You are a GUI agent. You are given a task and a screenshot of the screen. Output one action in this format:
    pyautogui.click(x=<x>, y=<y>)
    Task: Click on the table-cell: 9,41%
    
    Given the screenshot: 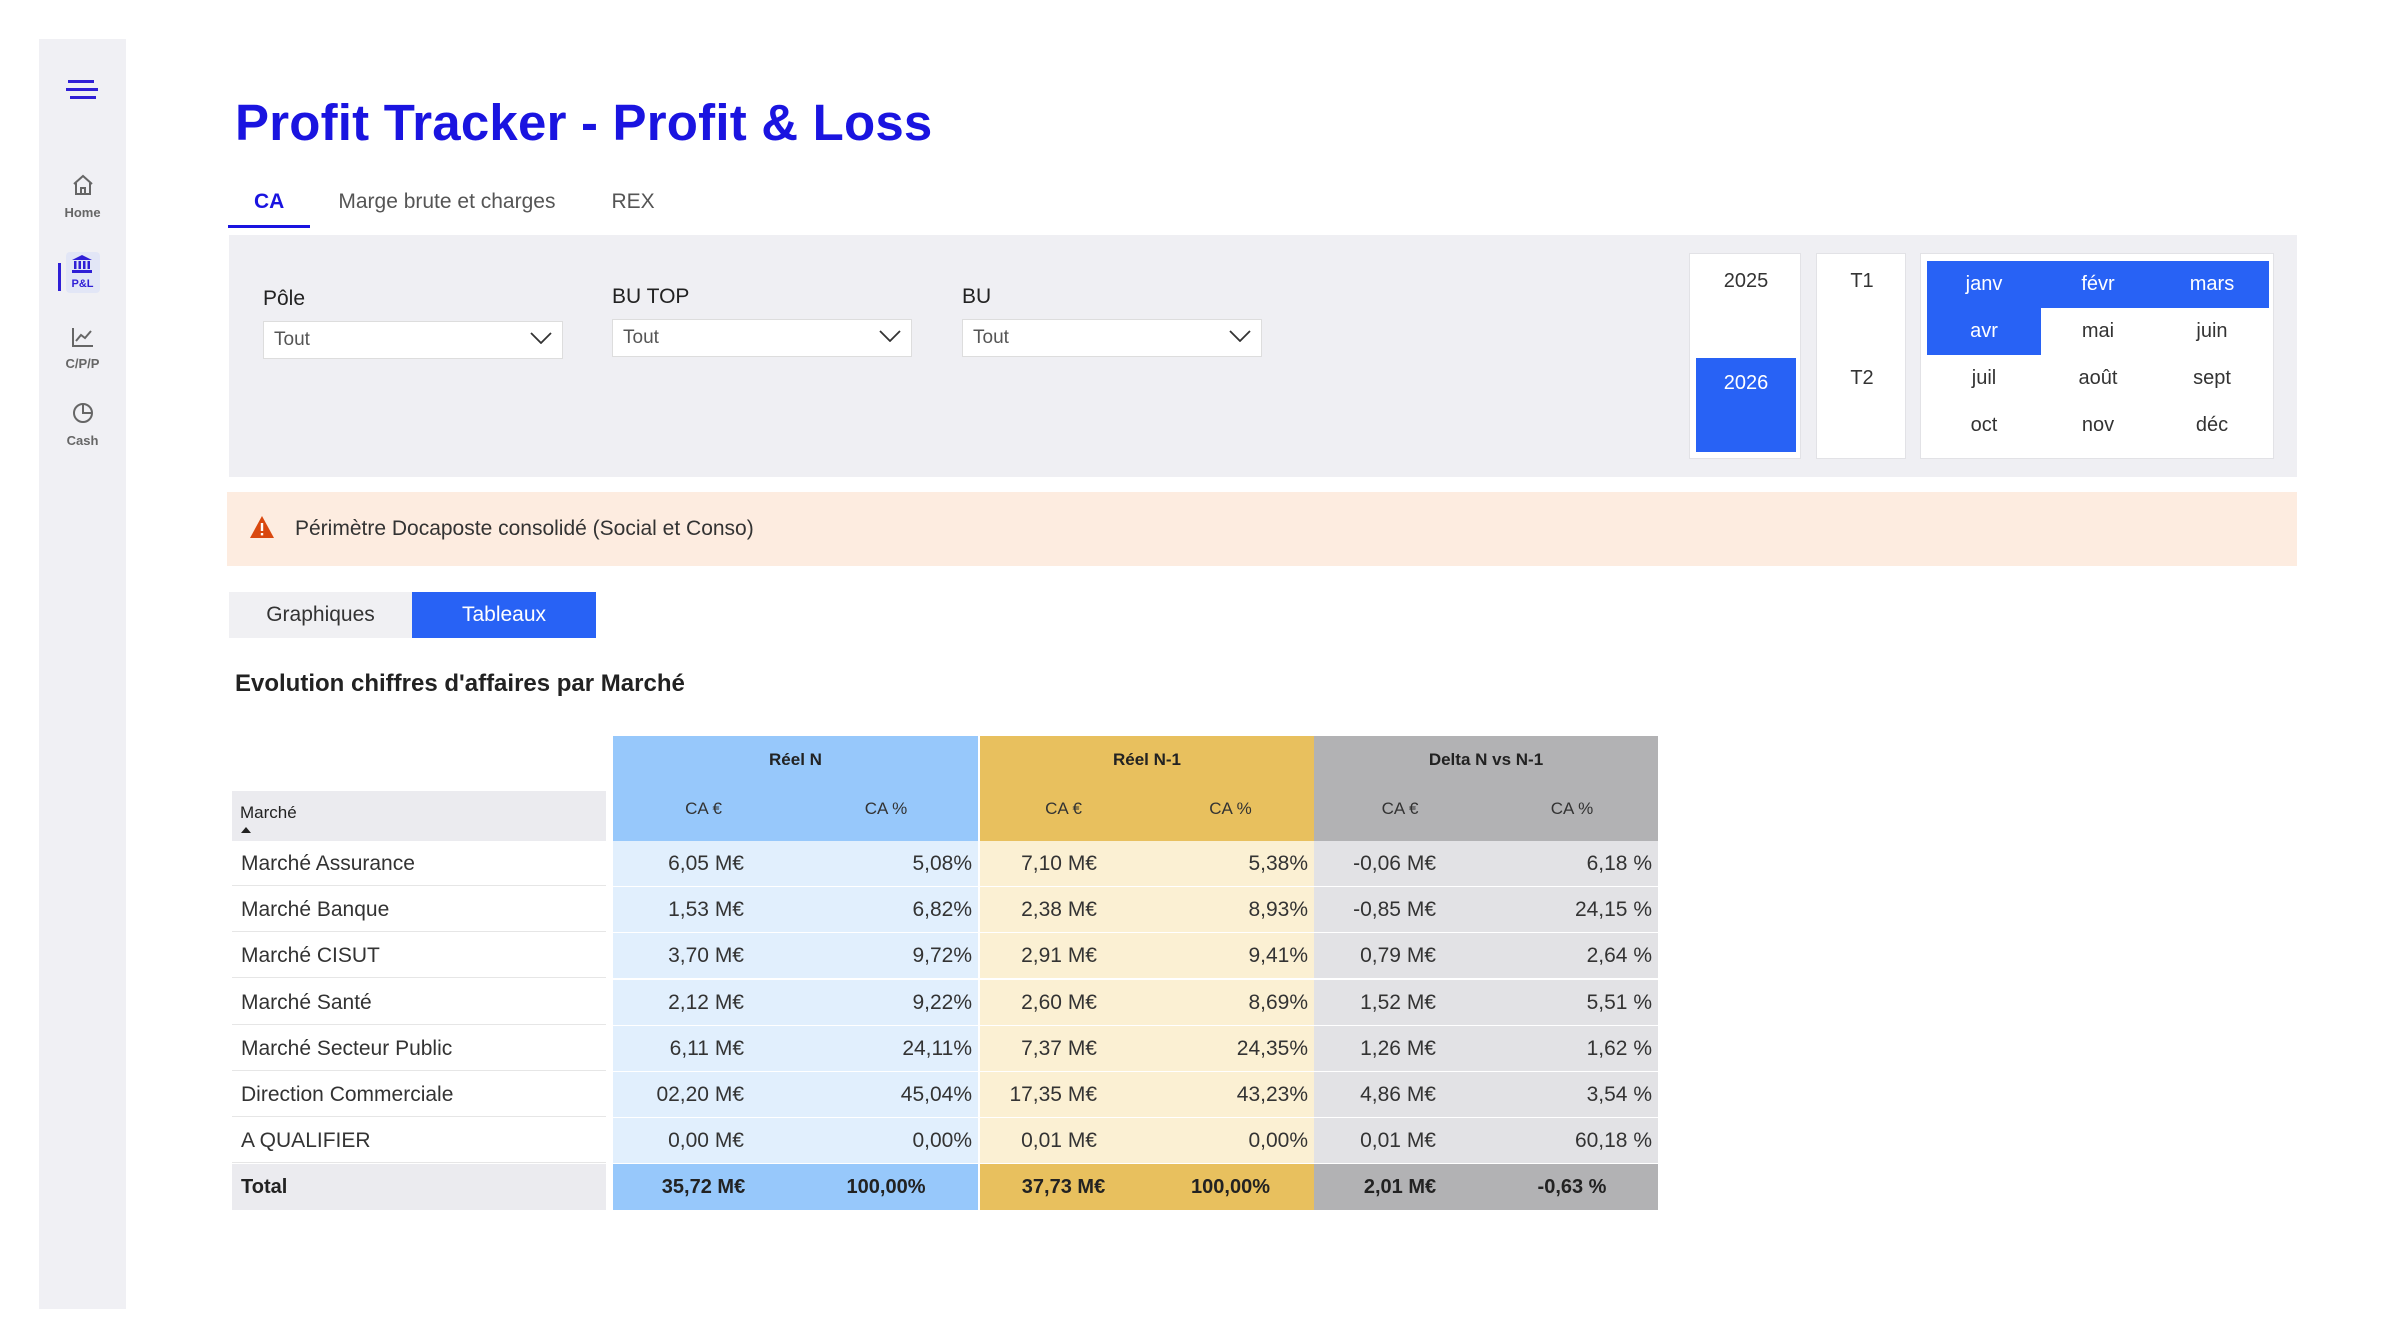 What is the action you would take?
    pyautogui.click(x=1230, y=955)
    